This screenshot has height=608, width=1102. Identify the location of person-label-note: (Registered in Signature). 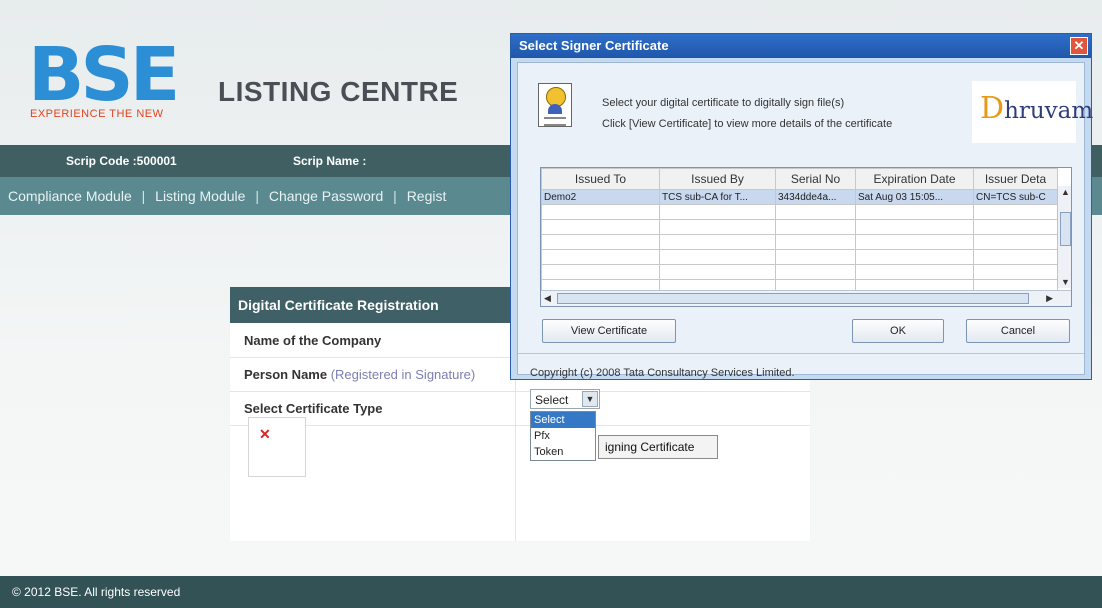
(403, 374).